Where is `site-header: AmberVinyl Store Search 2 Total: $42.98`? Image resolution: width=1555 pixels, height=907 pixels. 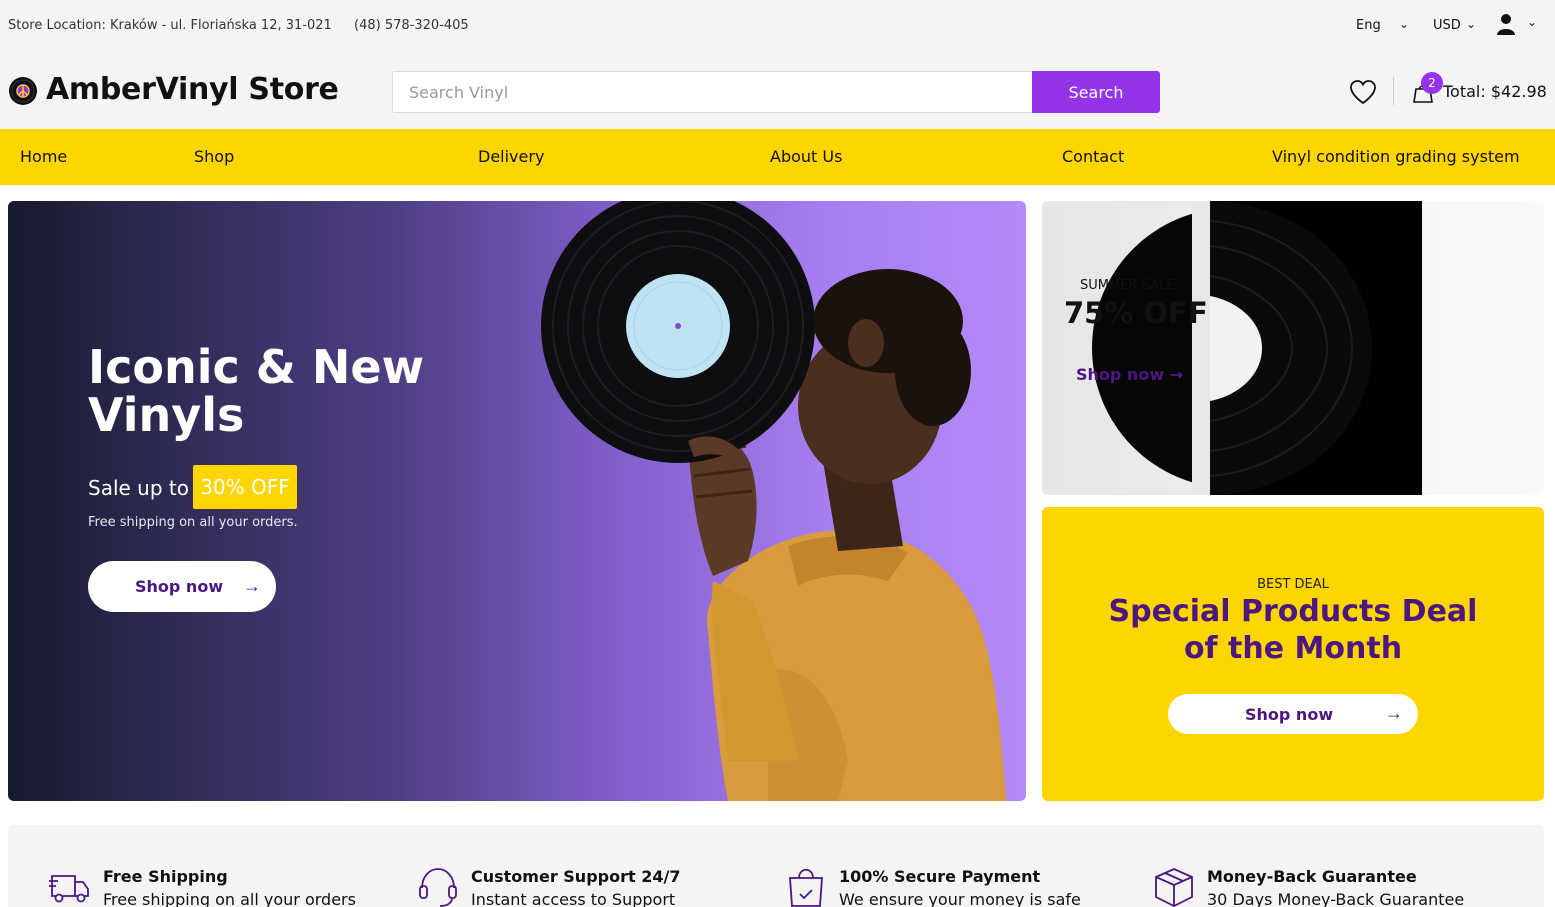 site-header: AmberVinyl Store Search 2 Total: $42.98 is located at coordinates (777, 92).